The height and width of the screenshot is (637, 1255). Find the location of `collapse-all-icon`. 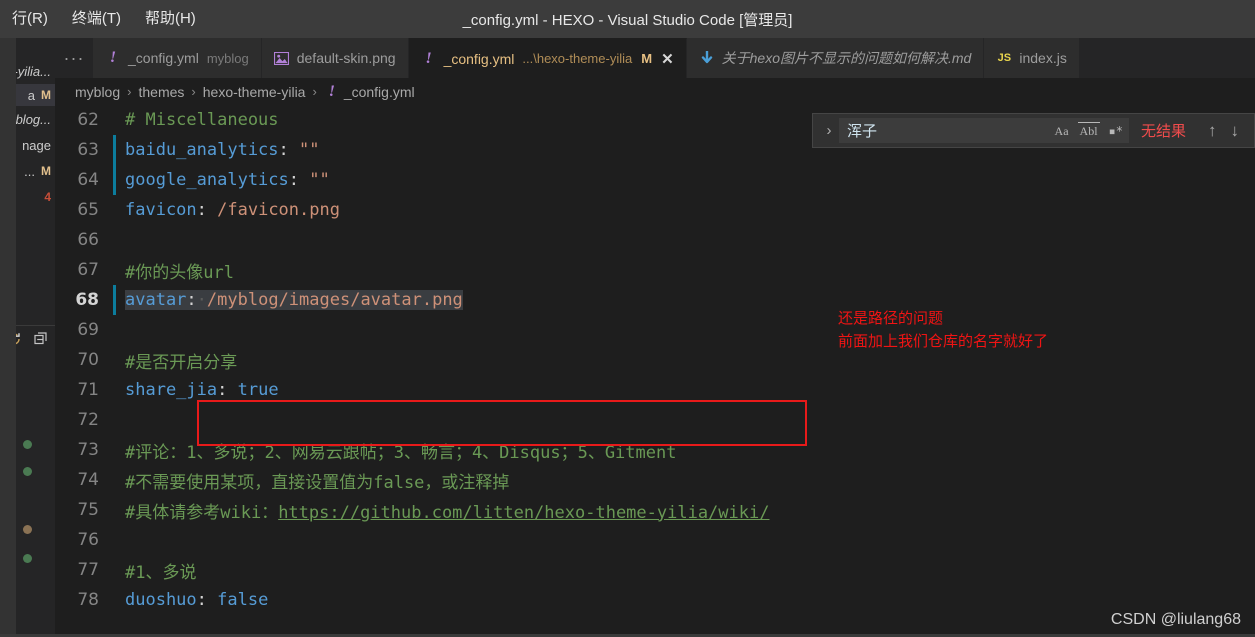

collapse-all-icon is located at coordinates (41, 339).